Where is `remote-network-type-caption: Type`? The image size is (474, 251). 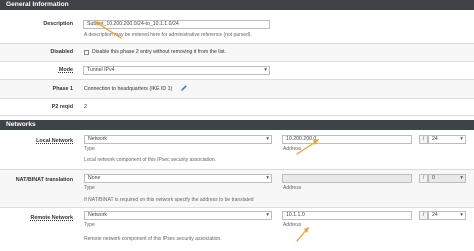
remote-network-type-caption: Type is located at coordinates (89, 225).